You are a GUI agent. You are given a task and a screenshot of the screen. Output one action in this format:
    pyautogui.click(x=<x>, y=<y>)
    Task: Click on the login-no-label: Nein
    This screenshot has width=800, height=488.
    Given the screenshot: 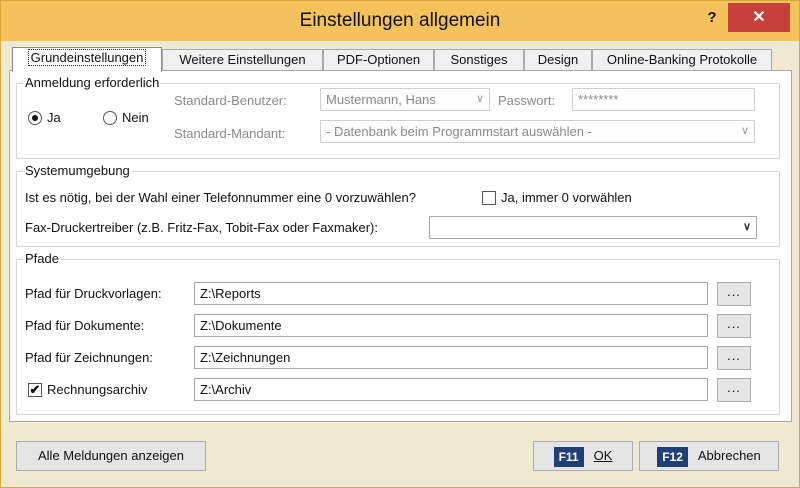 What is the action you would take?
    pyautogui.click(x=135, y=117)
    